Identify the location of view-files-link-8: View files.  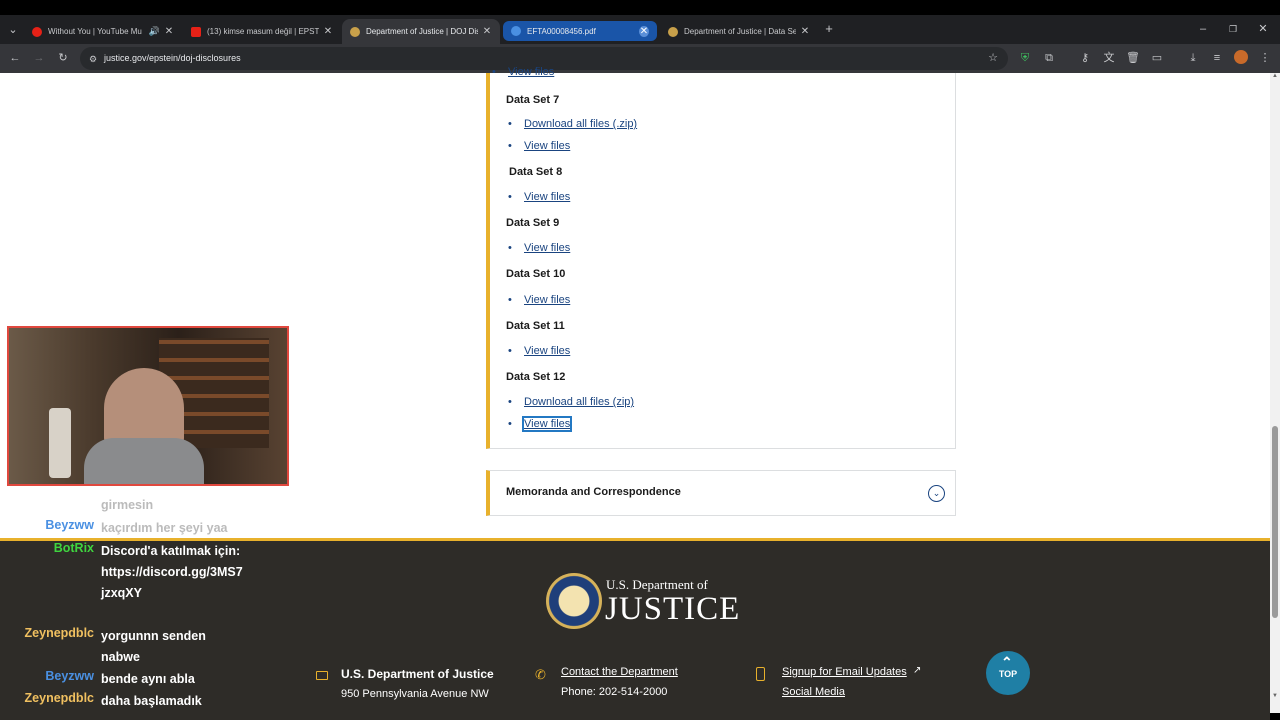
(539, 197).